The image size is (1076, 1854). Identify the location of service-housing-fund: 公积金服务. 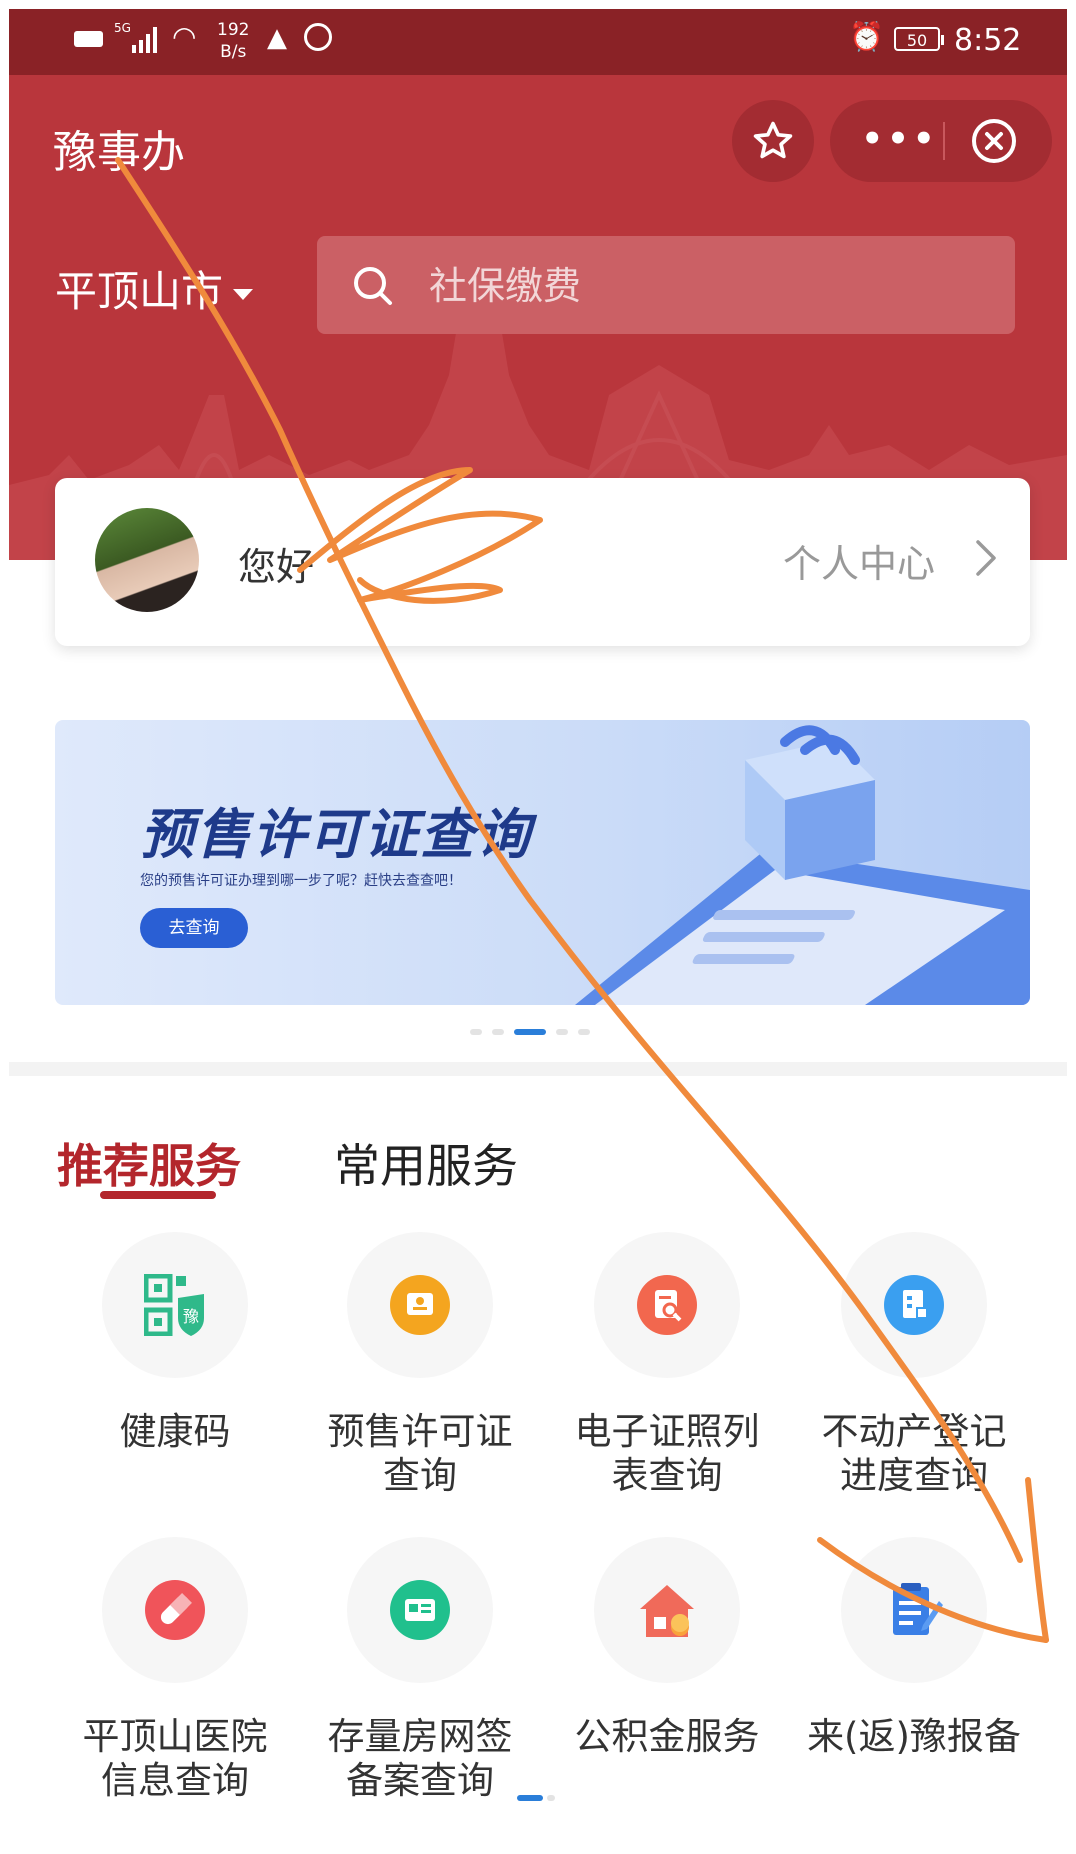
(667, 1682).